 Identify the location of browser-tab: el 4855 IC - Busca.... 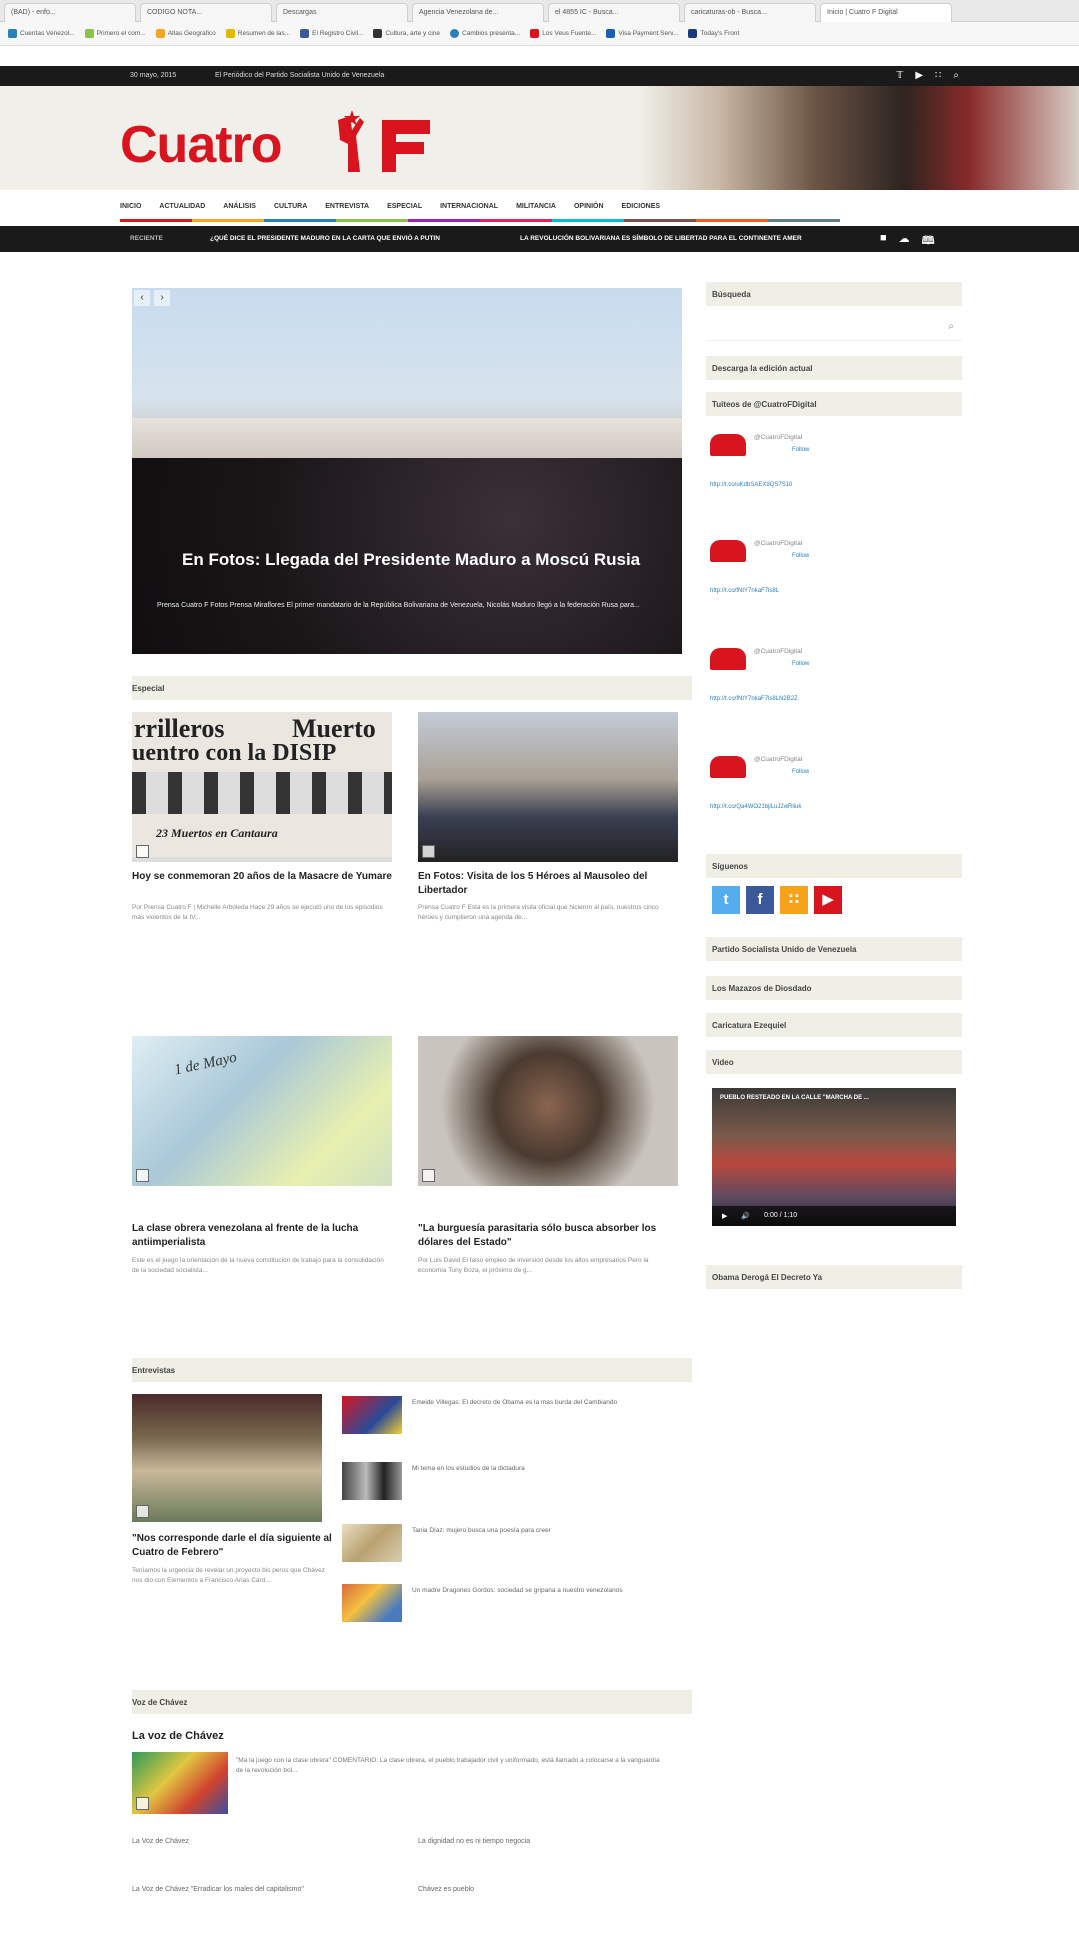
(614, 12).